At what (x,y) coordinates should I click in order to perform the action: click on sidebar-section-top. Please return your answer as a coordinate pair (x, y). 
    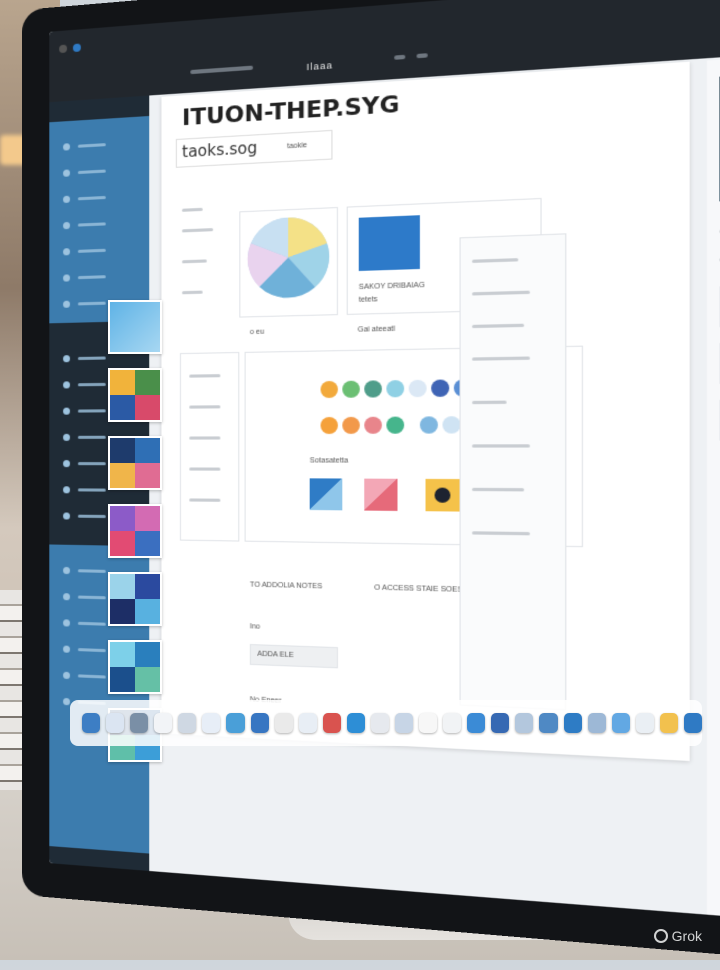
    Looking at the image, I should click on (99, 219).